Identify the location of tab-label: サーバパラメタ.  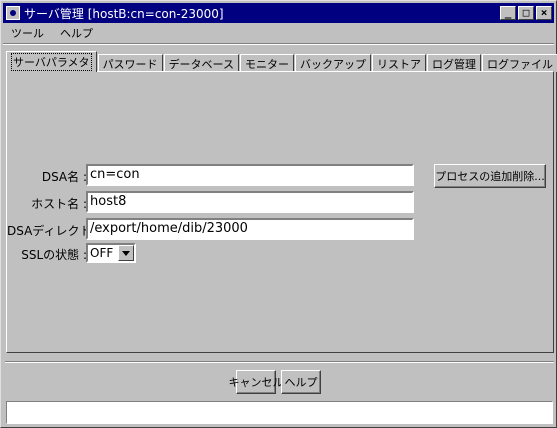
(51, 62).